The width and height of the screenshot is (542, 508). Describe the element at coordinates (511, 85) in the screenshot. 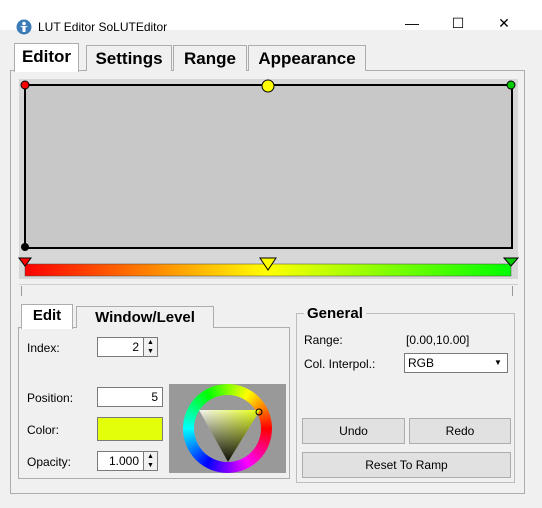

I see `control-point-green` at that location.